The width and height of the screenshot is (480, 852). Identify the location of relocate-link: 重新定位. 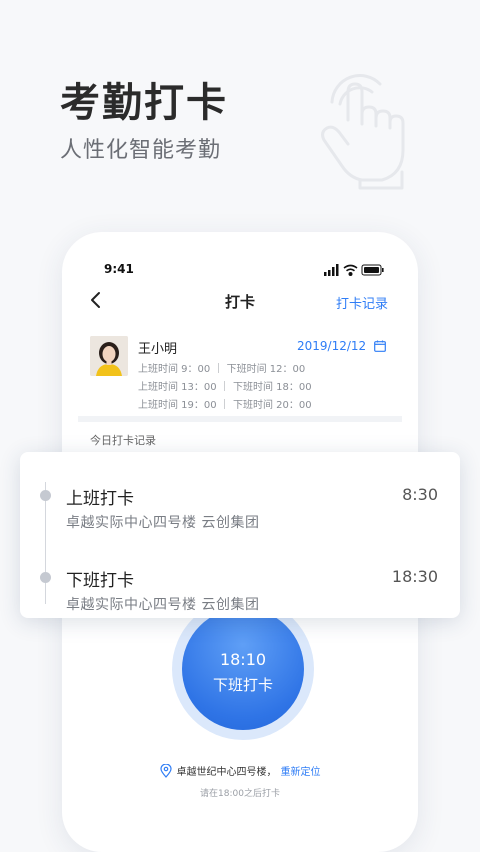
(301, 772).